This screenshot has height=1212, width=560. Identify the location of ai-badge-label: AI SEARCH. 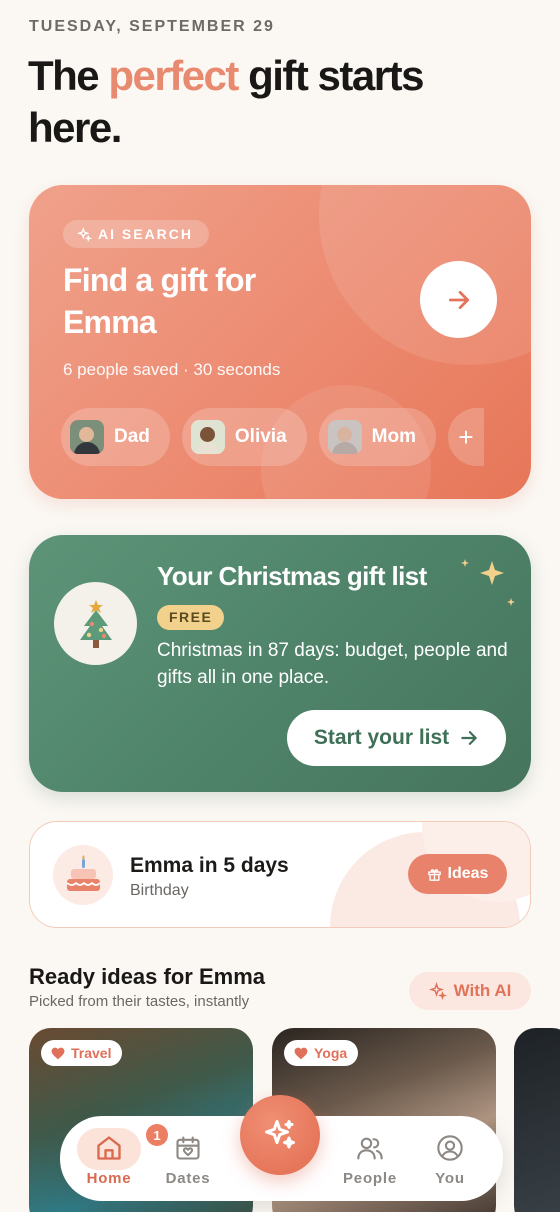
(146, 234).